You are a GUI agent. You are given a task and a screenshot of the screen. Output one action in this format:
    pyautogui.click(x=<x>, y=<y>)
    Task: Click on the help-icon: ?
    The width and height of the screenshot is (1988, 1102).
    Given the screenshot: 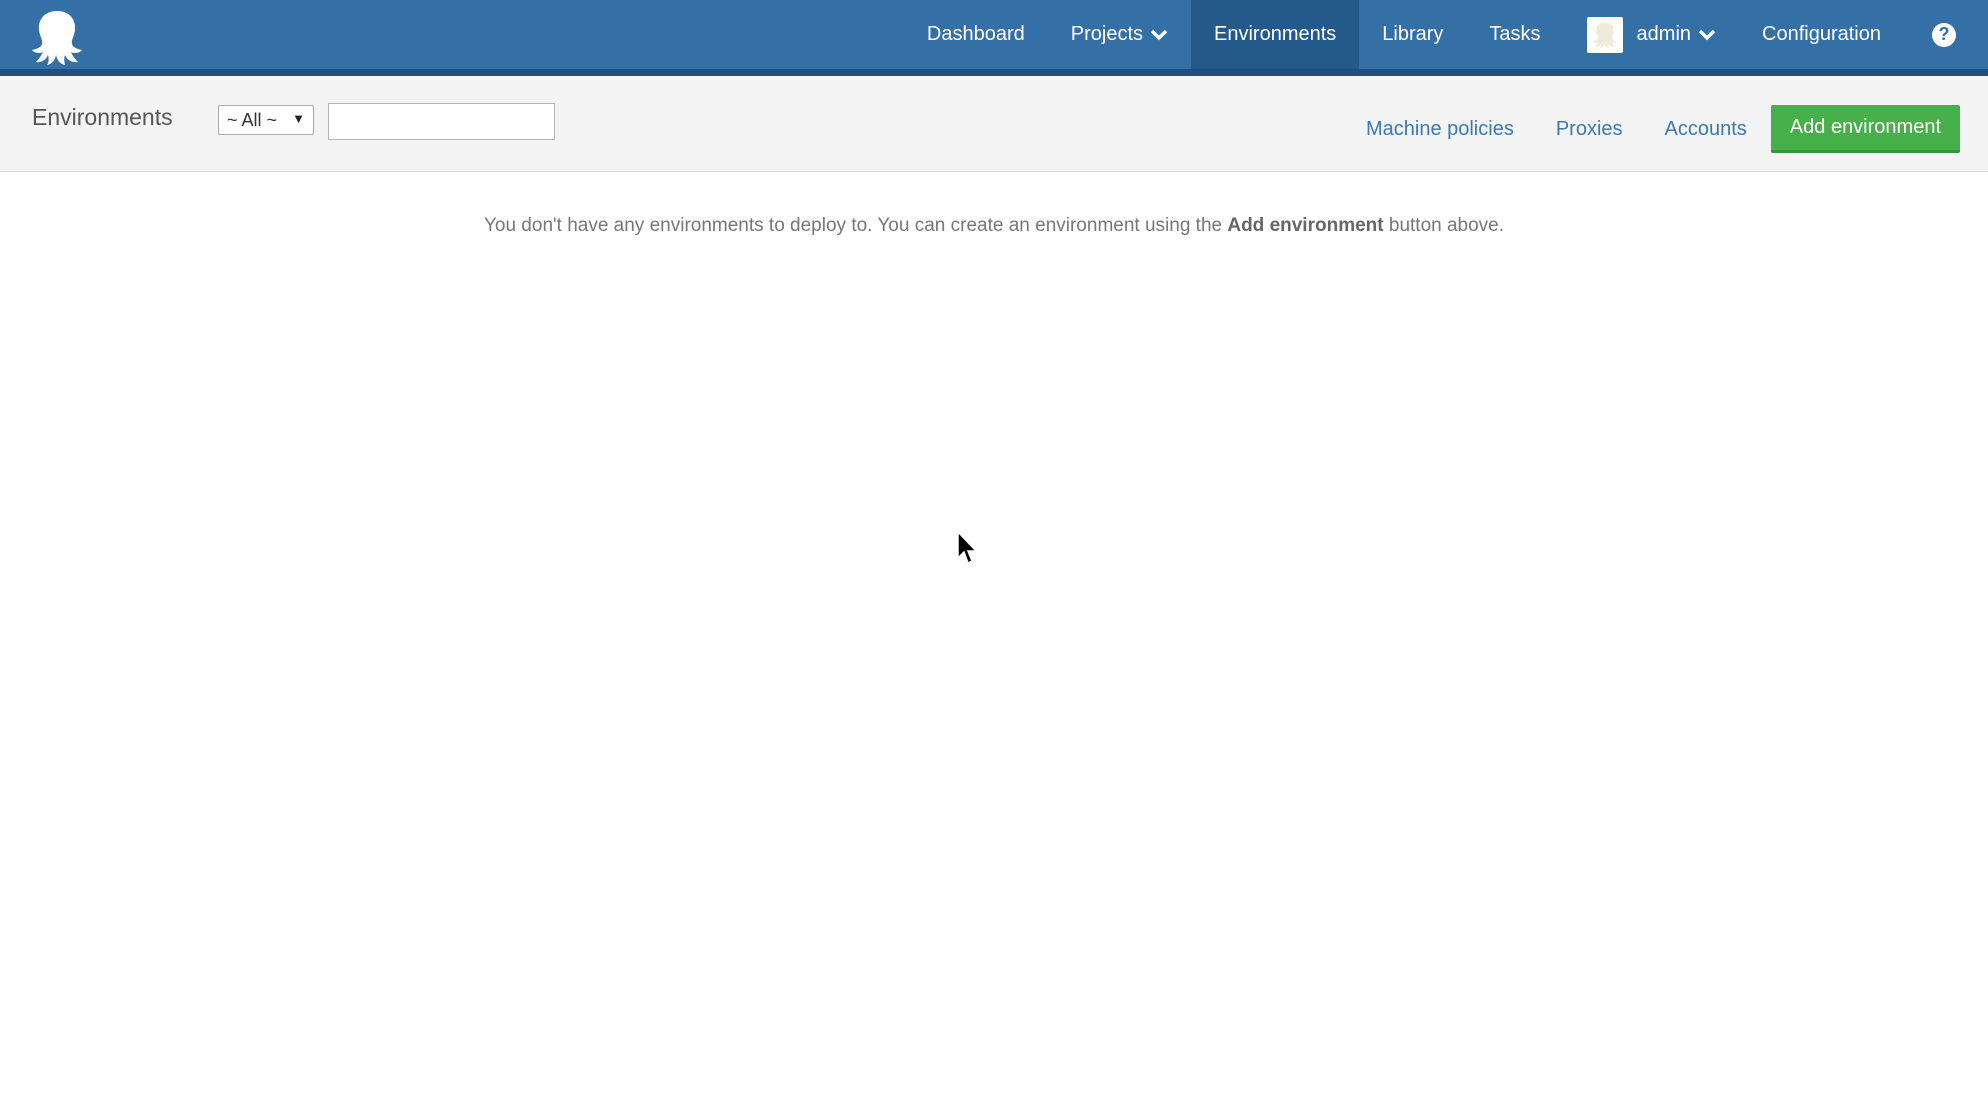 What is the action you would take?
    pyautogui.click(x=1944, y=34)
    